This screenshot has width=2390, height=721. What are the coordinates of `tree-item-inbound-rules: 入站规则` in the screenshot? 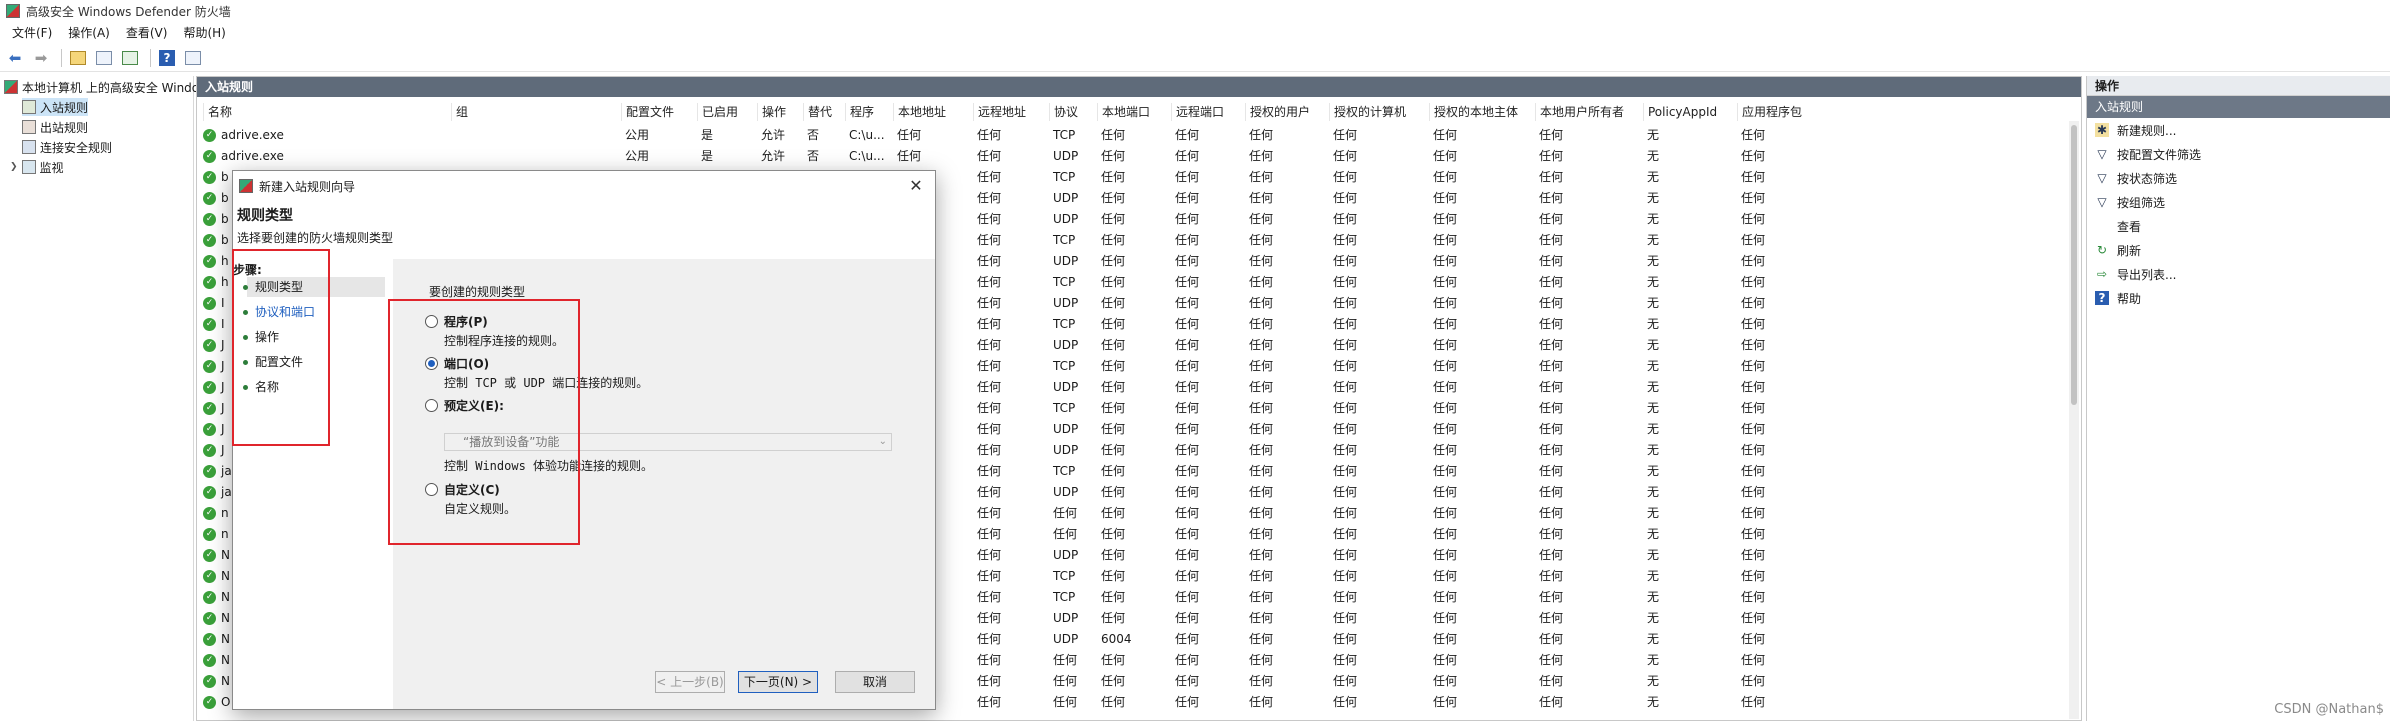 It's located at (55, 107).